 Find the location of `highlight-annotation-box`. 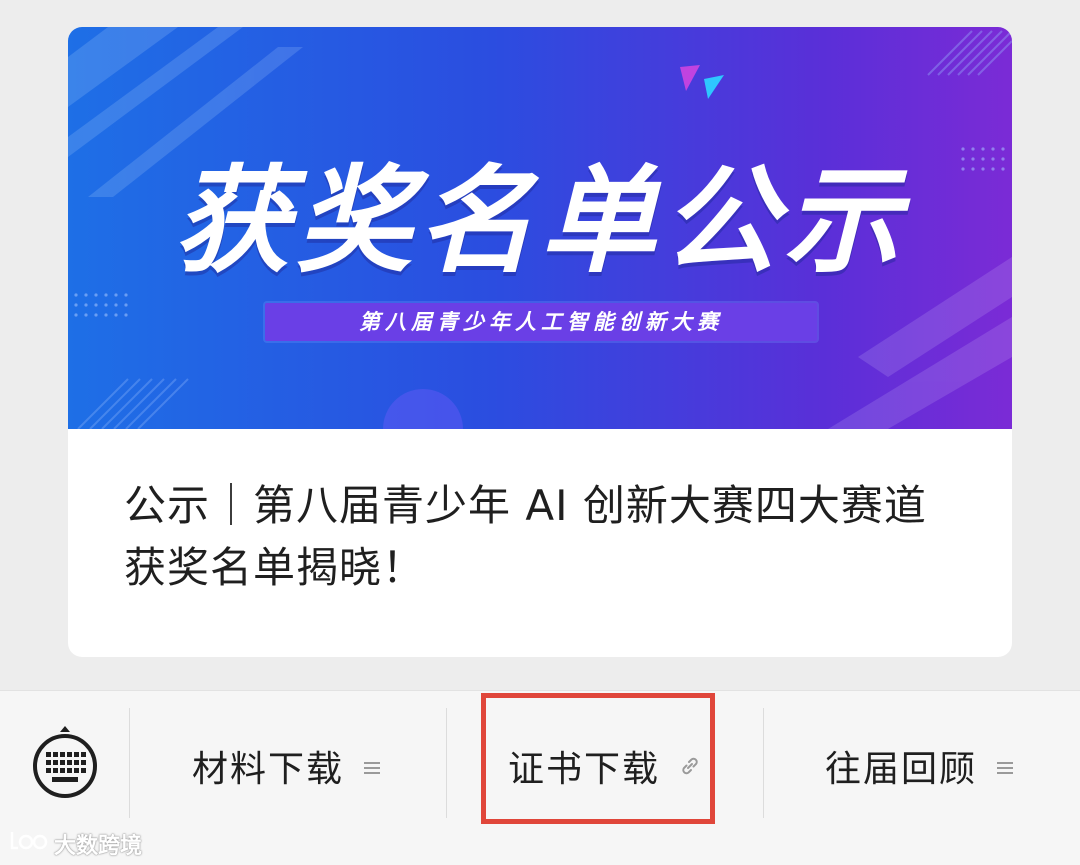

highlight-annotation-box is located at coordinates (598, 758).